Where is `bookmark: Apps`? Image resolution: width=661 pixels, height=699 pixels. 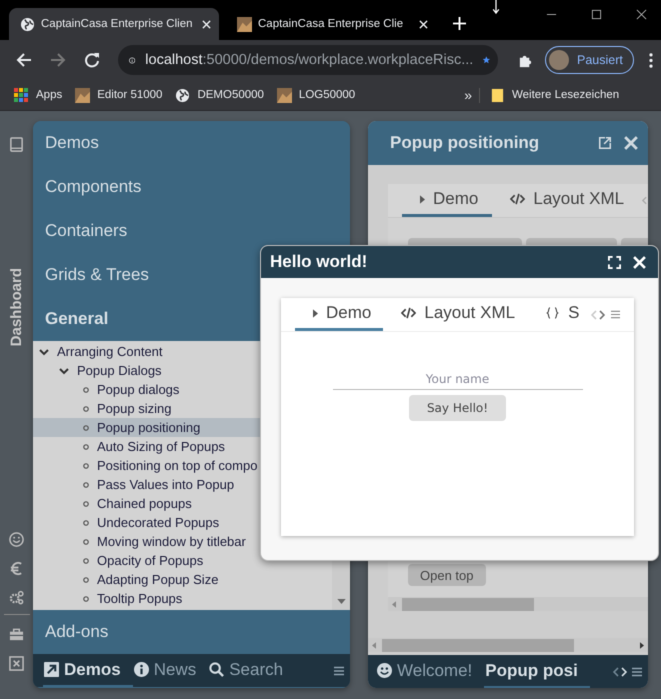 bookmark: Apps is located at coordinates (38, 95).